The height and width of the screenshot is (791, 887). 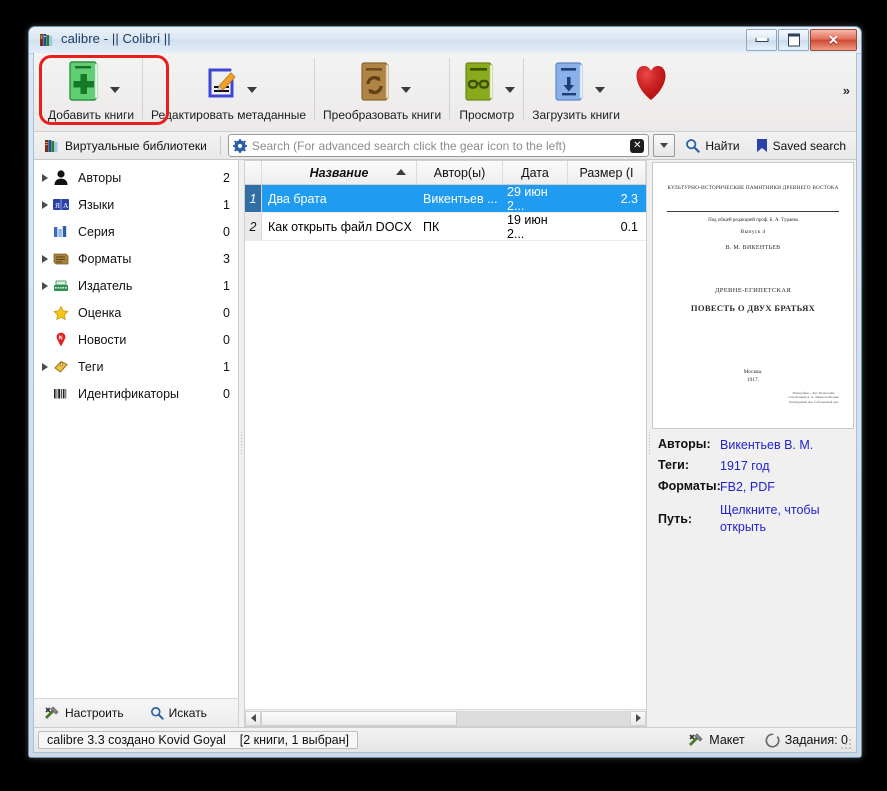 What do you see at coordinates (253, 718) in the screenshot?
I see `scroll-left-button` at bounding box center [253, 718].